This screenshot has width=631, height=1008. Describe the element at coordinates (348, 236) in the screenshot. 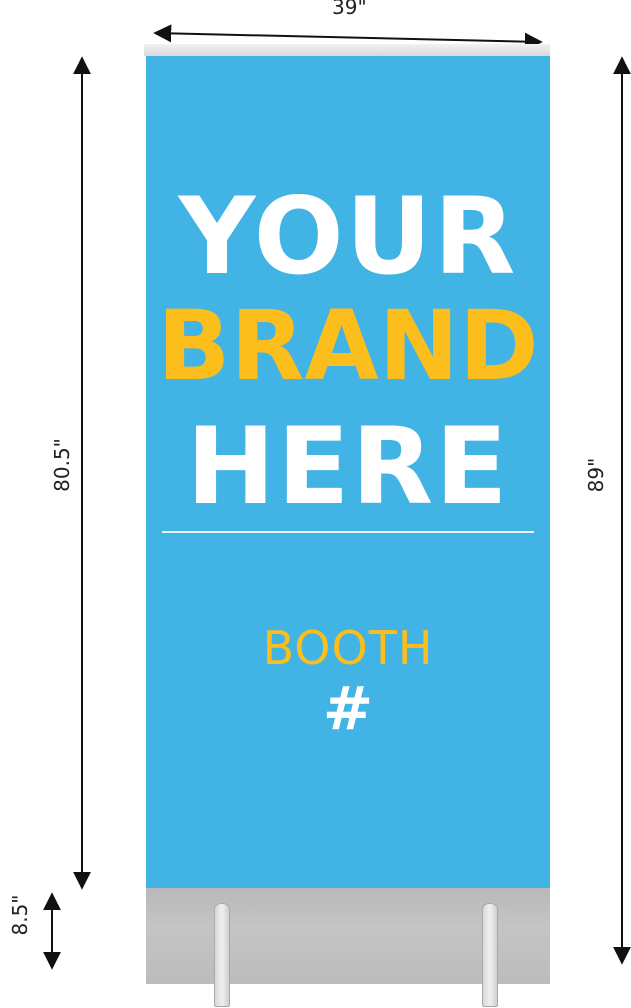

I see `headline-line-1: YOUR` at that location.